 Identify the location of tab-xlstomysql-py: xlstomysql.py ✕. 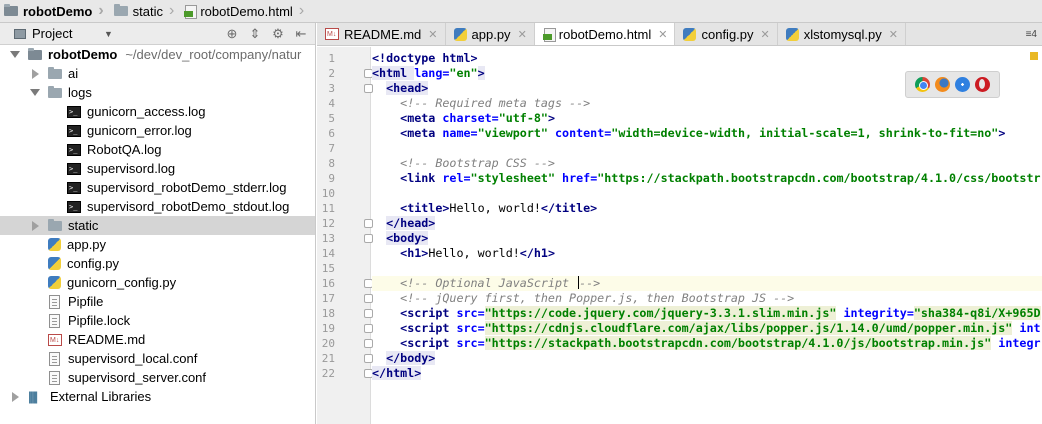
(842, 34).